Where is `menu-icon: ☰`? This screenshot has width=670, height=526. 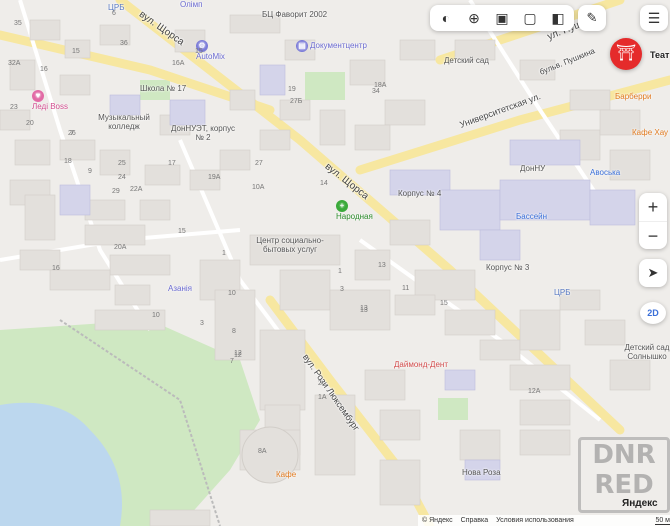 menu-icon: ☰ is located at coordinates (654, 17).